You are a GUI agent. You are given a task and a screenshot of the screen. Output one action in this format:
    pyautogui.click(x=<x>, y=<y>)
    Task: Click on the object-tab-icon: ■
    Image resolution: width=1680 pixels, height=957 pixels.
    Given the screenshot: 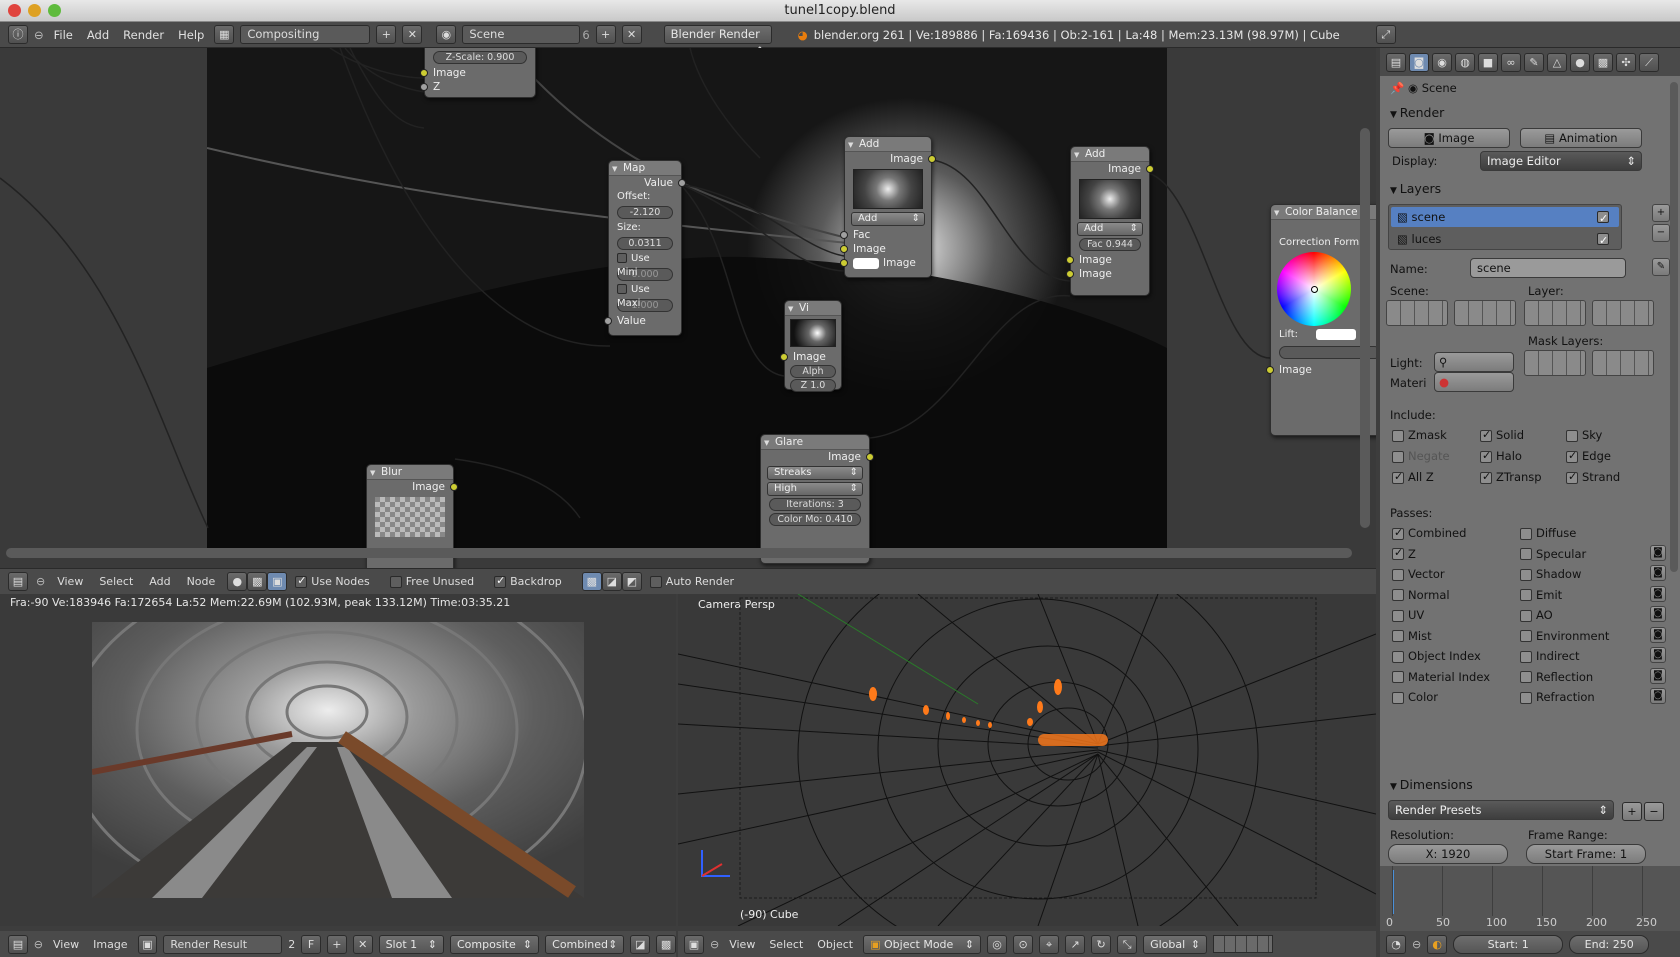 What is the action you would take?
    pyautogui.click(x=1488, y=62)
    